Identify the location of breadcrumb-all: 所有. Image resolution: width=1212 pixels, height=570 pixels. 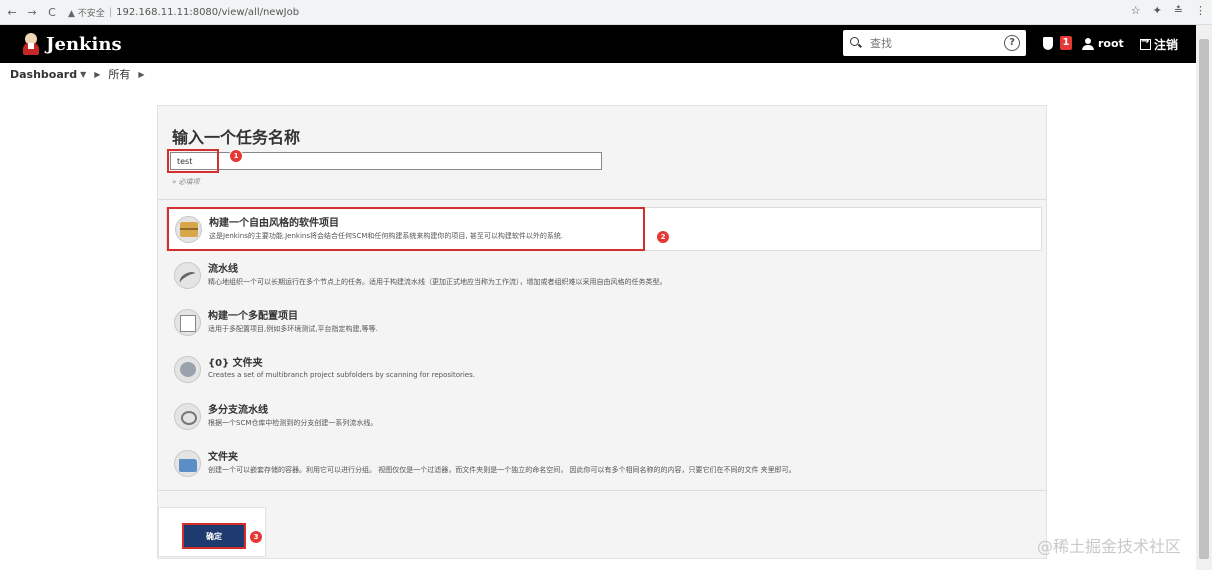
(119, 74).